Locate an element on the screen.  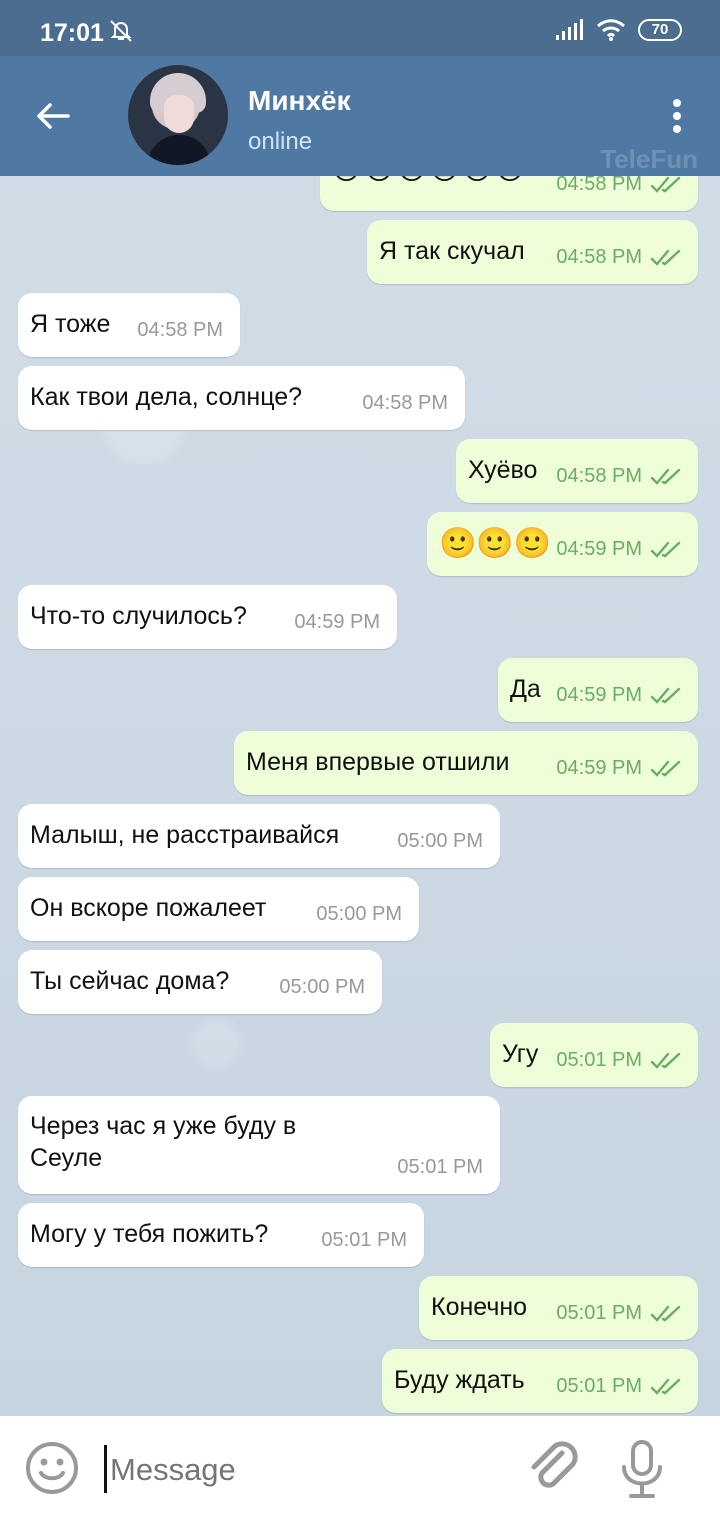
muted-bell-icon is located at coordinates (121, 31).